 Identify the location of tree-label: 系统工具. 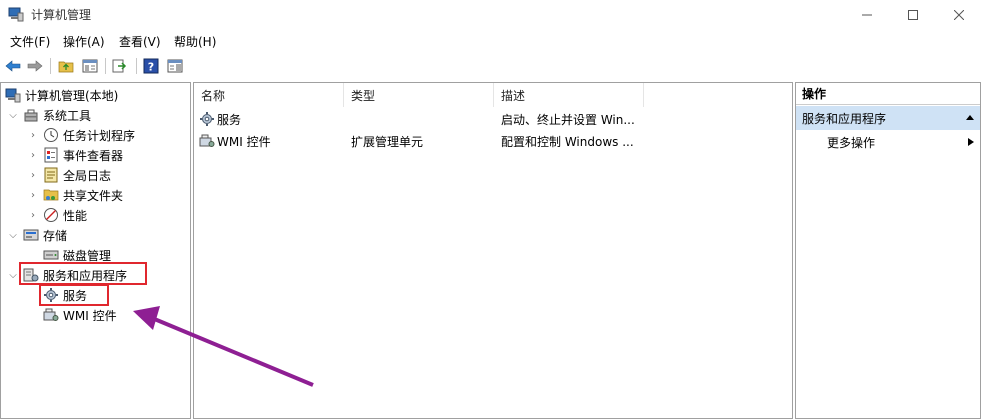
(67, 115).